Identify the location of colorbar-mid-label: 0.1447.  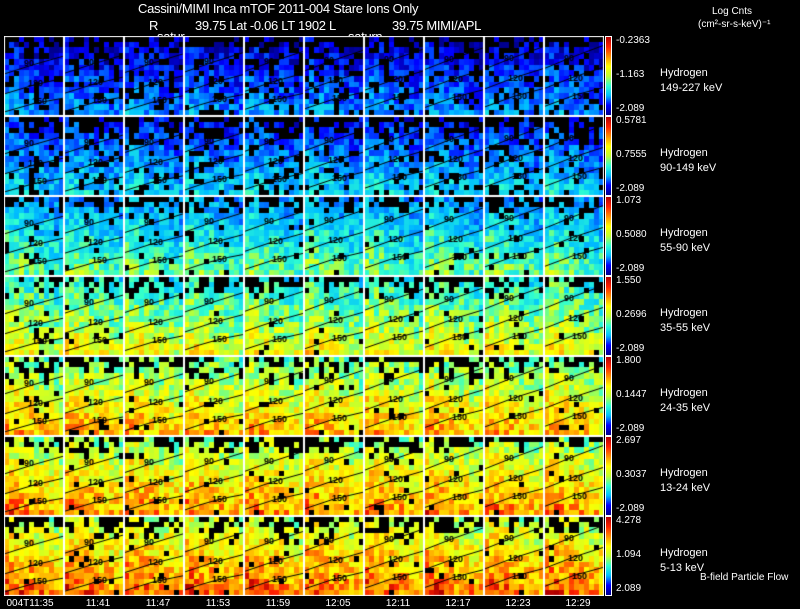
(631, 394).